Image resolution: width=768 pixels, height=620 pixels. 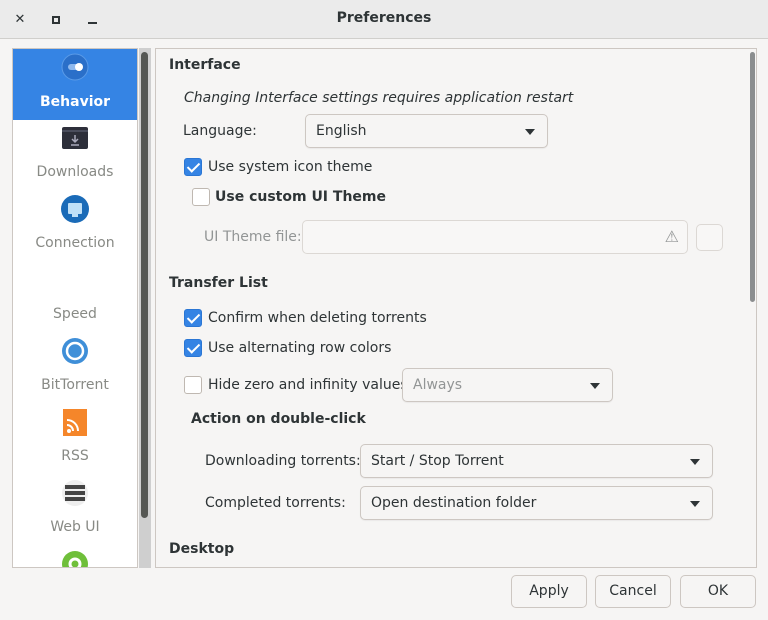 I want to click on theme-file-input: ⚠, so click(x=495, y=237).